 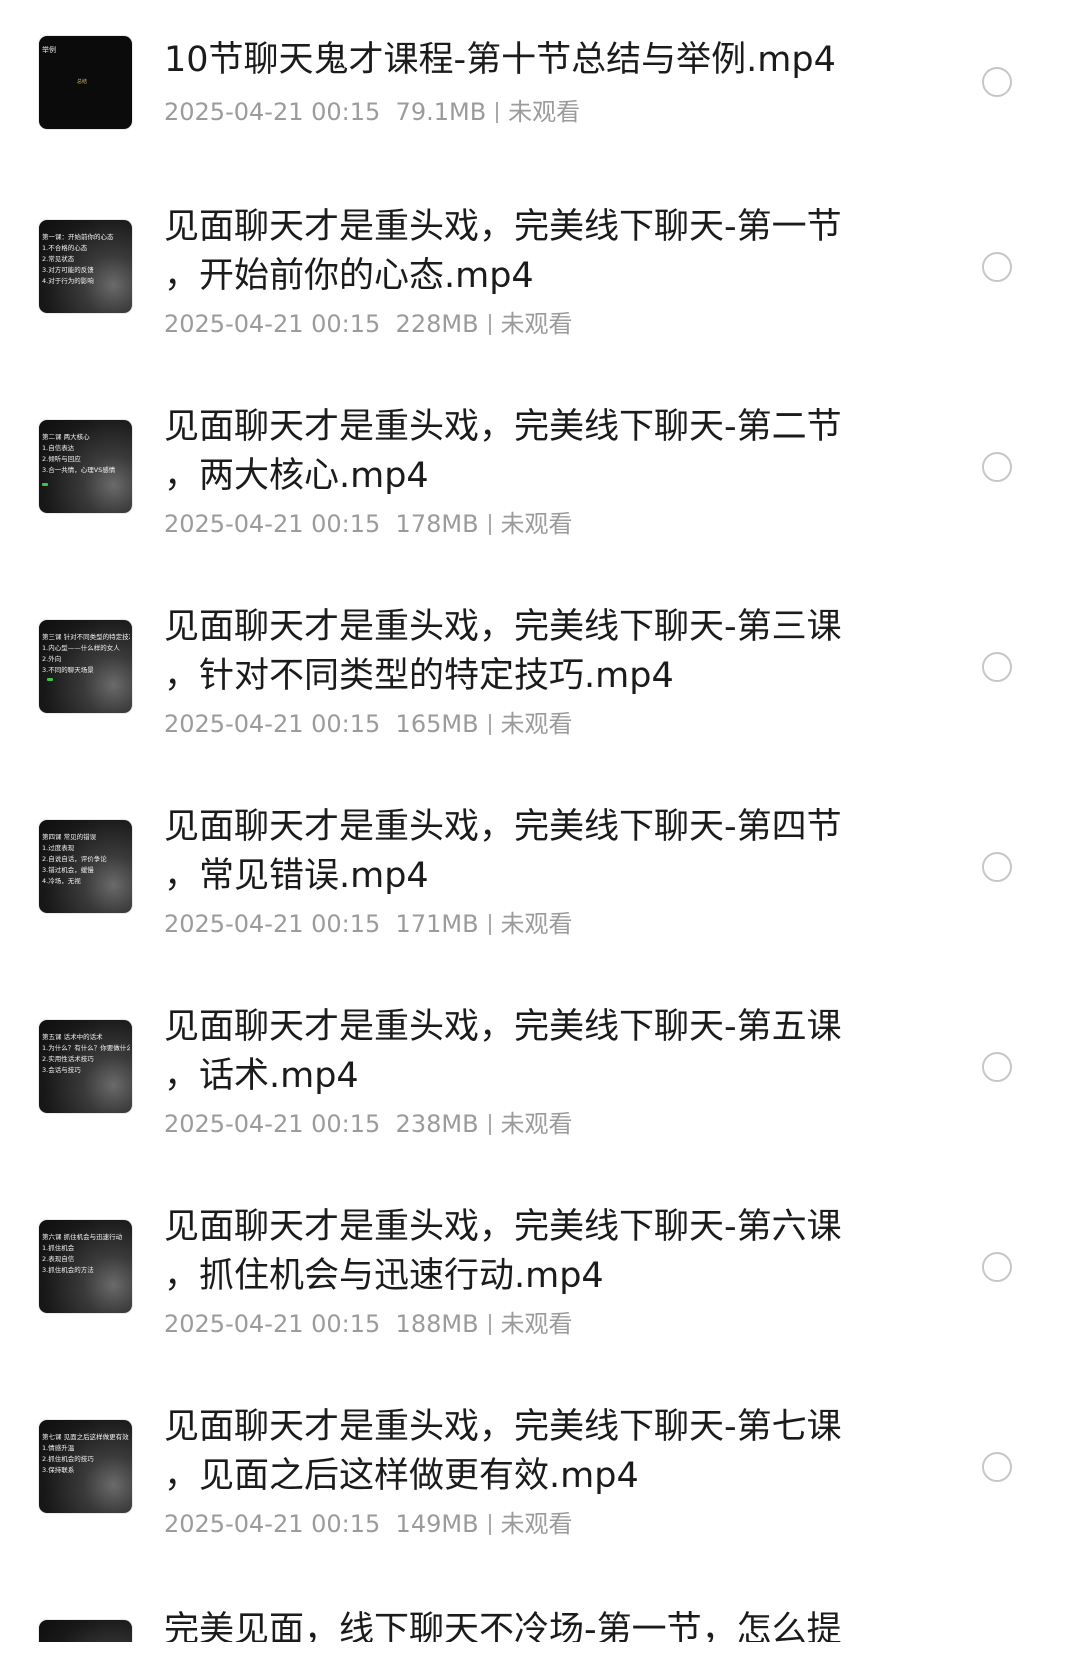 I want to click on file-size: 238MB, so click(x=437, y=1124).